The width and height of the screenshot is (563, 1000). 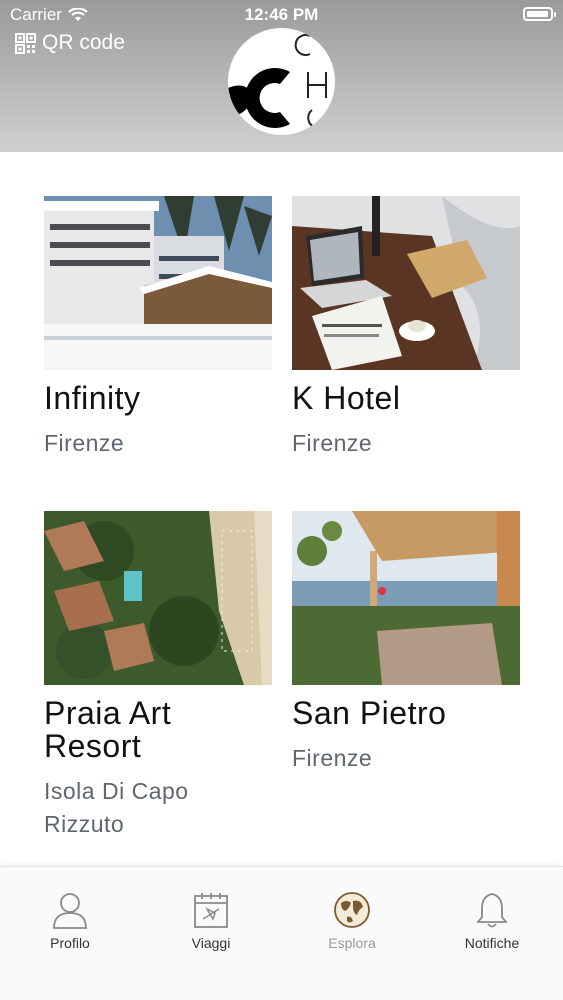 I want to click on hotel-photo-aerial-resort, so click(x=158, y=598).